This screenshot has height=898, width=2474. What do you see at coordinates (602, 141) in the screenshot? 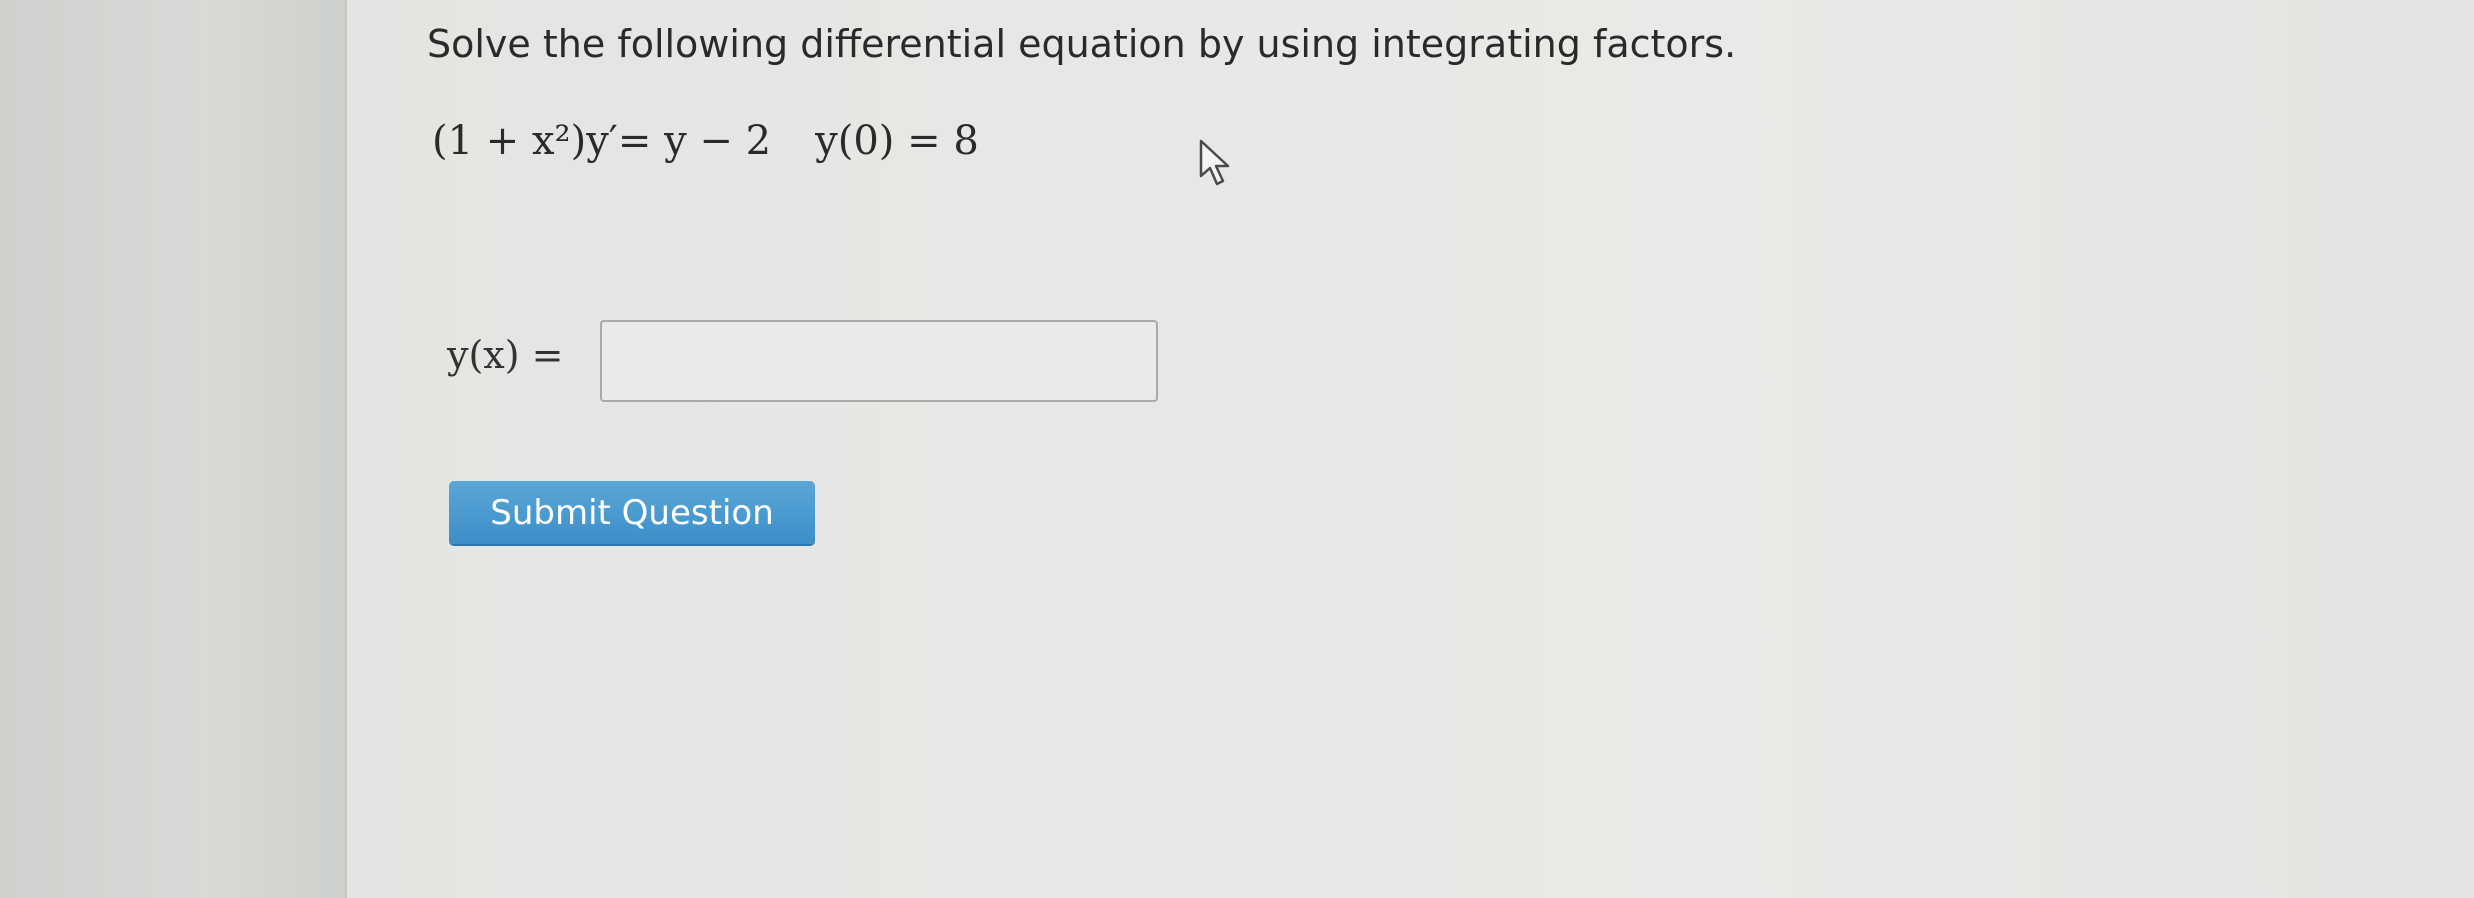
I see `equation-expression: (1 + x²)y′= y − 2` at bounding box center [602, 141].